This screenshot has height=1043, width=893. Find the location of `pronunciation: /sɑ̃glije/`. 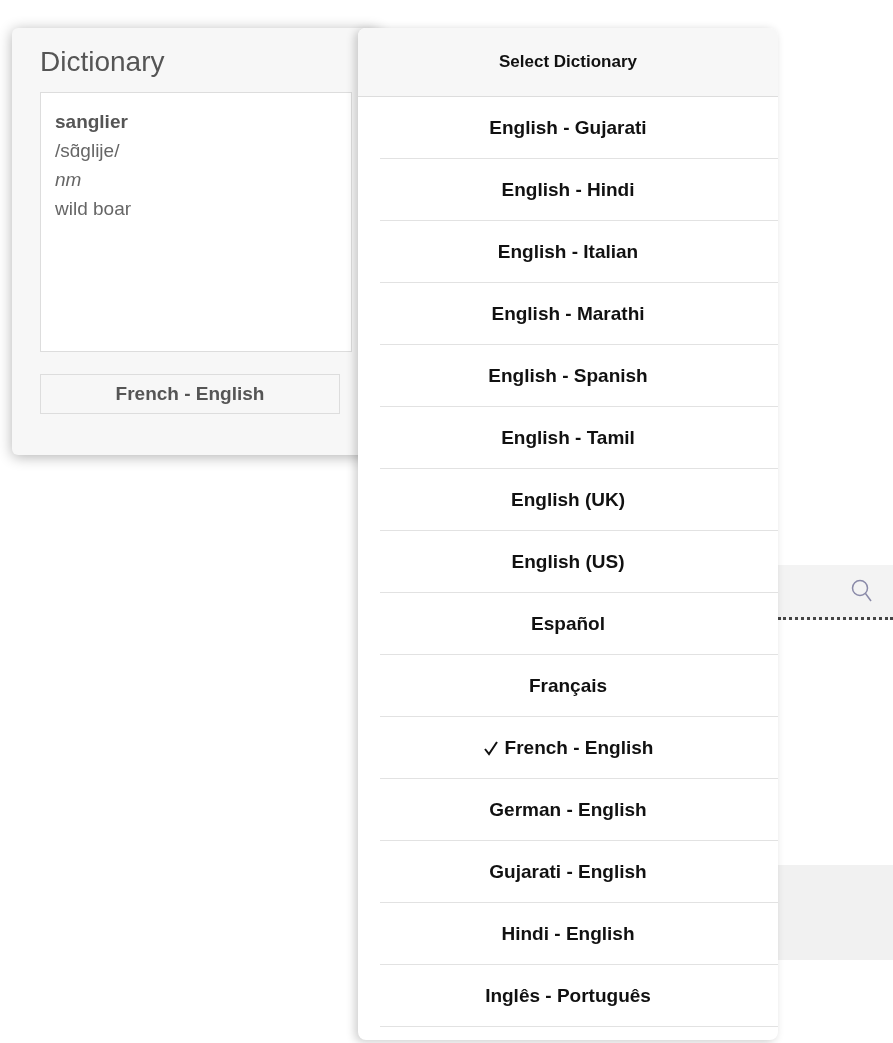

pronunciation: /sɑ̃glije/ is located at coordinates (88, 151).